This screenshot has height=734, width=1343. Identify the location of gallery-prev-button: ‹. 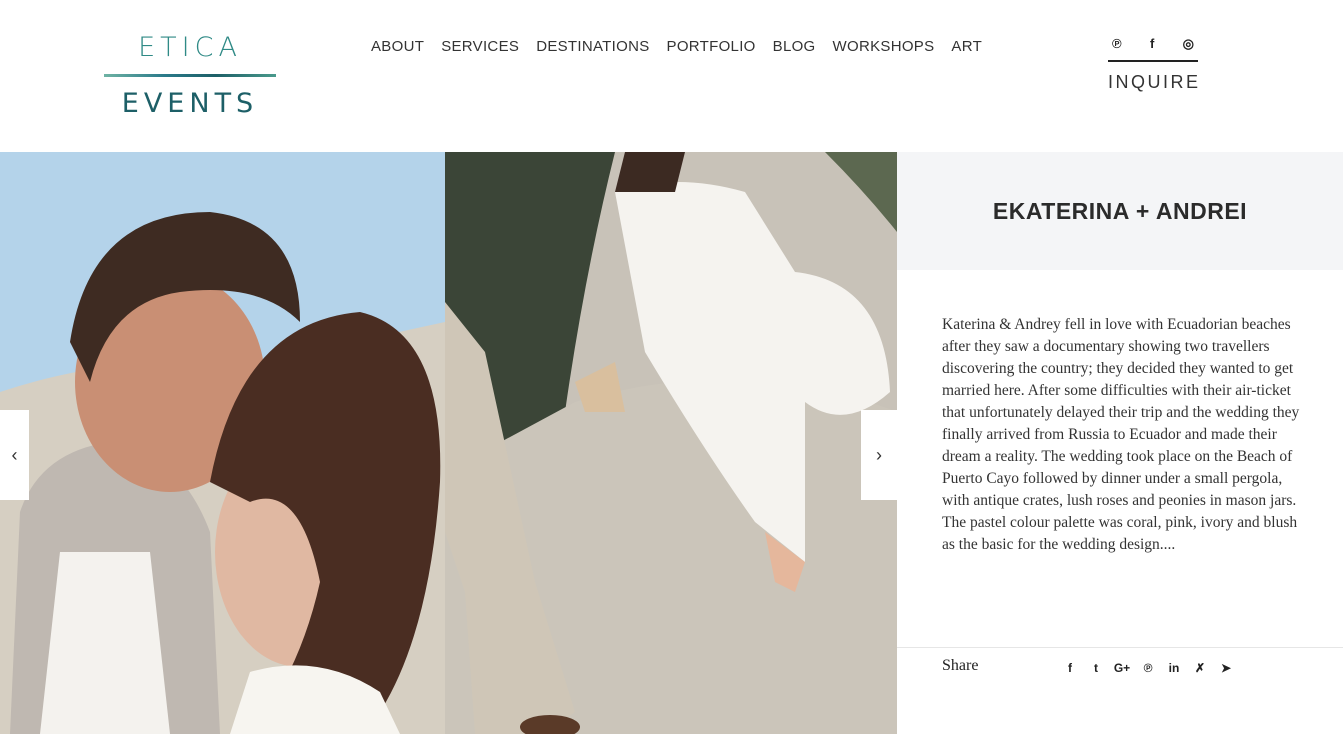
(14, 455).